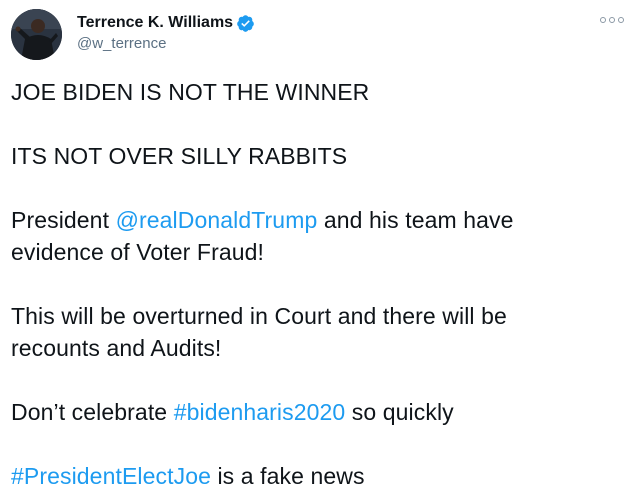 The width and height of the screenshot is (634, 501). Describe the element at coordinates (415, 220) in the screenshot. I see `text-segment: and his team have` at that location.